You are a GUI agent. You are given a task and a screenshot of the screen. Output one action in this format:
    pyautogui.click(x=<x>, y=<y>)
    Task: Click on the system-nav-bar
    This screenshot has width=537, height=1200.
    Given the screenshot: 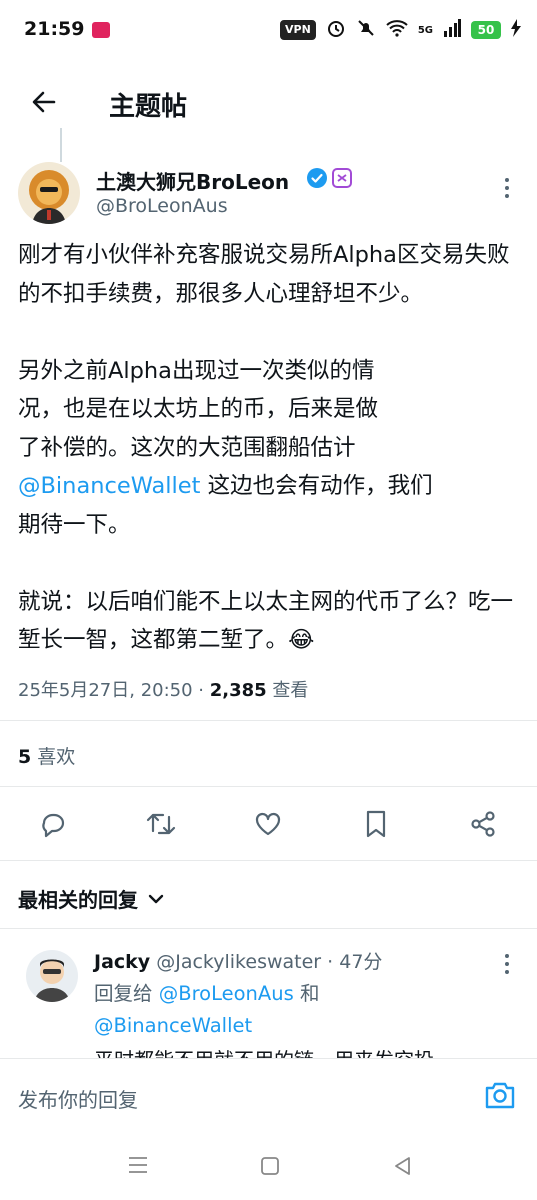 What is the action you would take?
    pyautogui.click(x=268, y=1165)
    